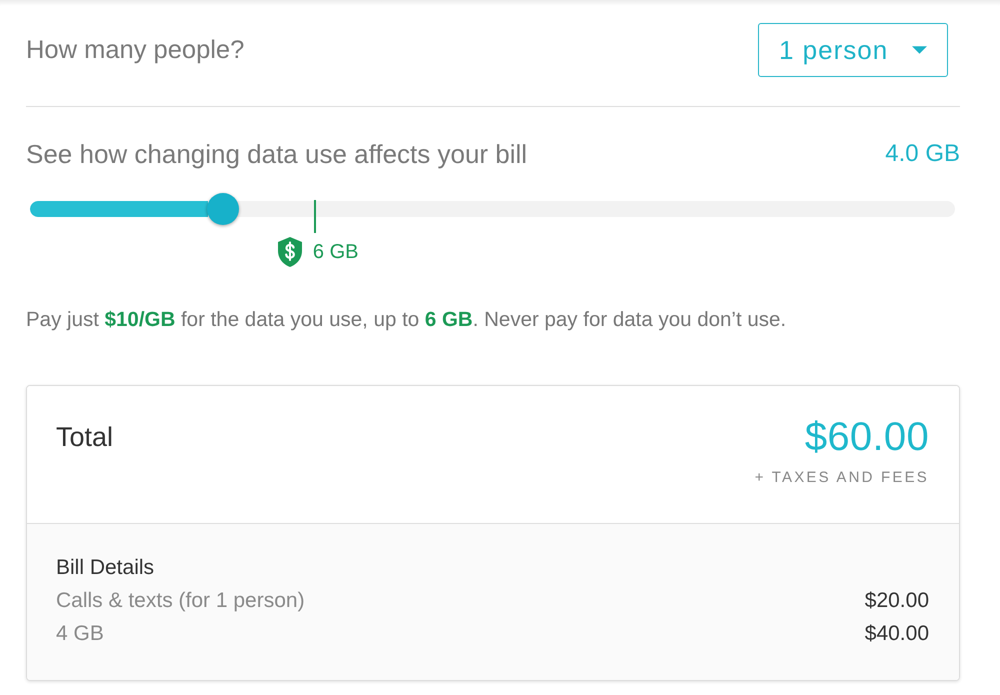 The image size is (1000, 695). Describe the element at coordinates (105, 567) in the screenshot. I see `bill-details-title: Bill Details` at that location.